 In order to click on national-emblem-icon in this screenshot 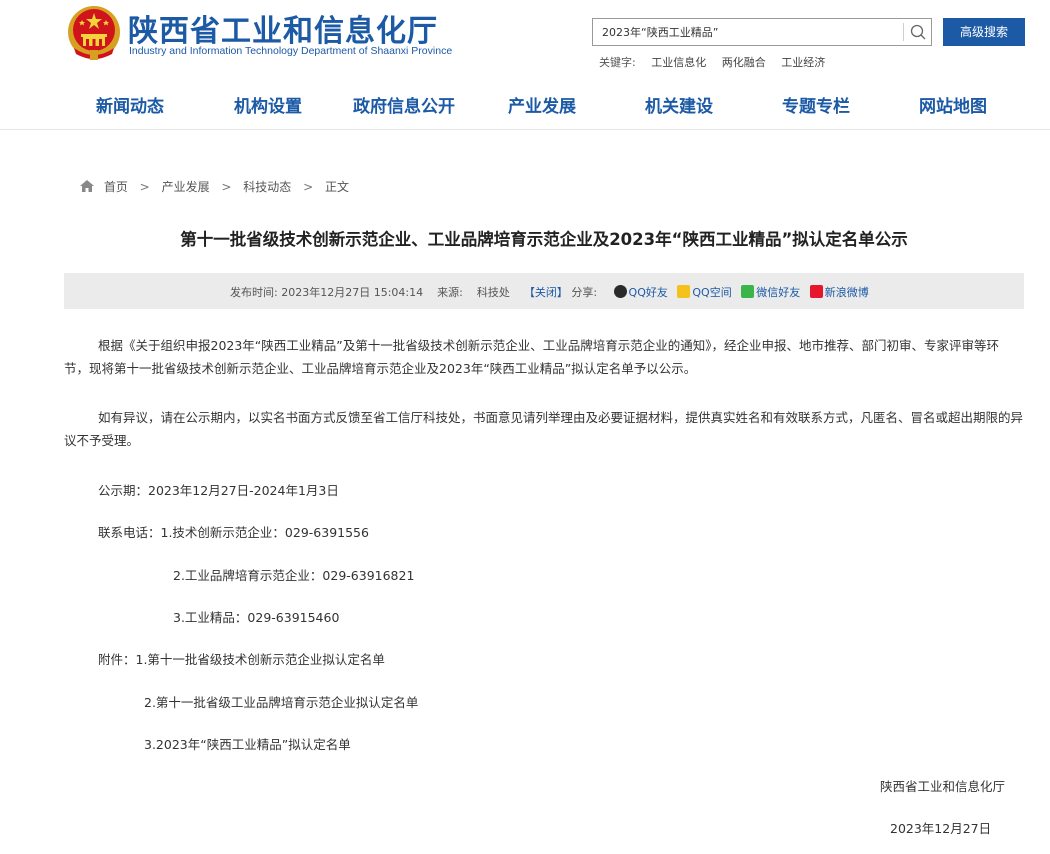, I will do `click(94, 33)`.